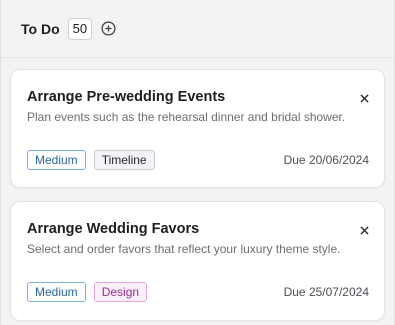 The image size is (395, 325). I want to click on due-date: Due 20/06/2024, so click(326, 160).